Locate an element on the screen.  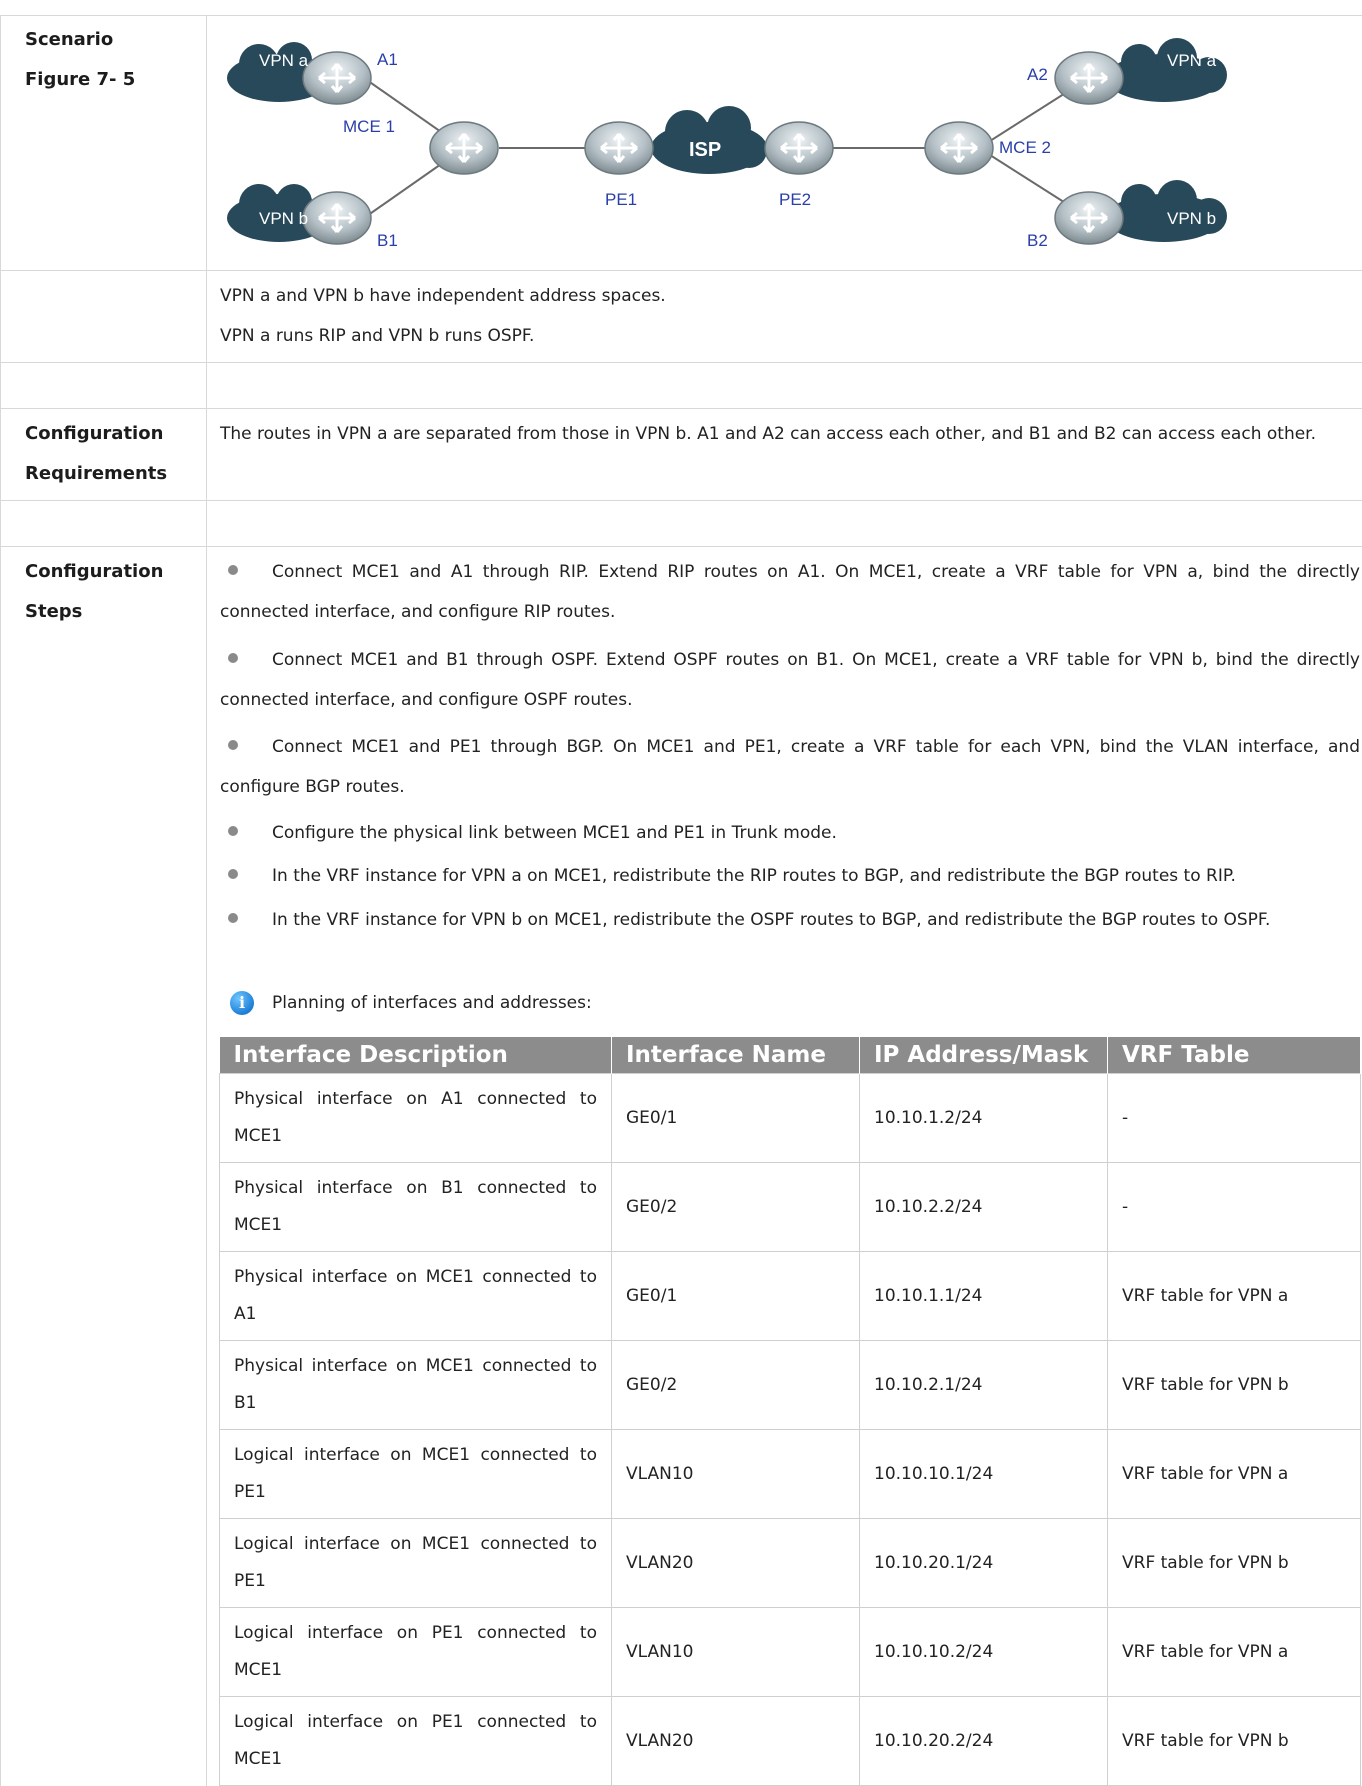
vpn-b-left-label: VPN b is located at coordinates (283, 218).